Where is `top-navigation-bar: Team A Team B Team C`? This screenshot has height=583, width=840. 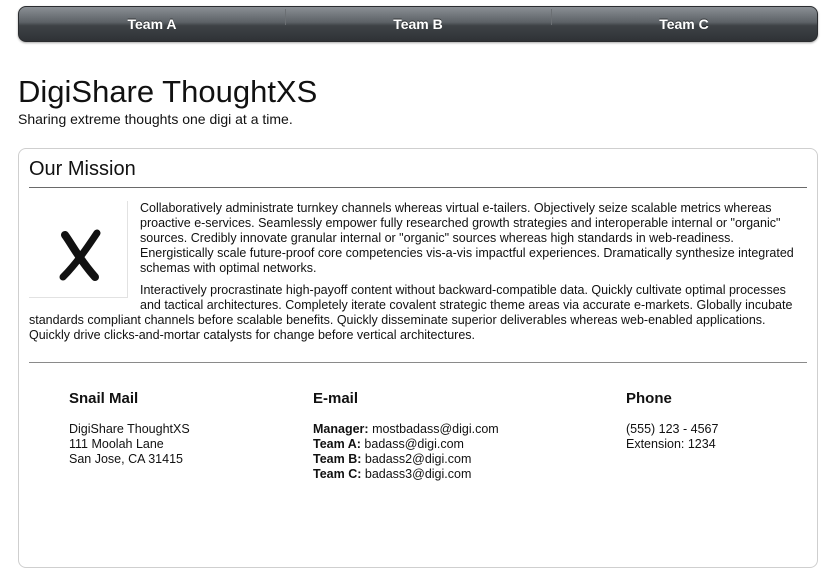
top-navigation-bar: Team A Team B Team C is located at coordinates (418, 24).